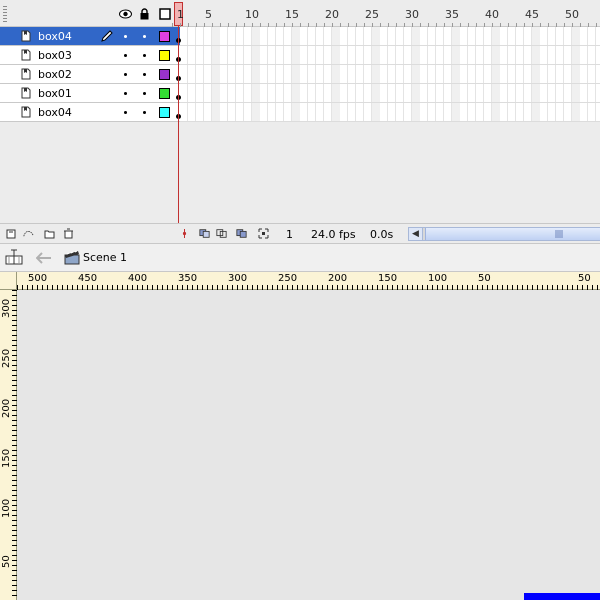 The width and height of the screenshot is (600, 600). I want to click on scene-breadcrumb: Scene 1, so click(105, 257).